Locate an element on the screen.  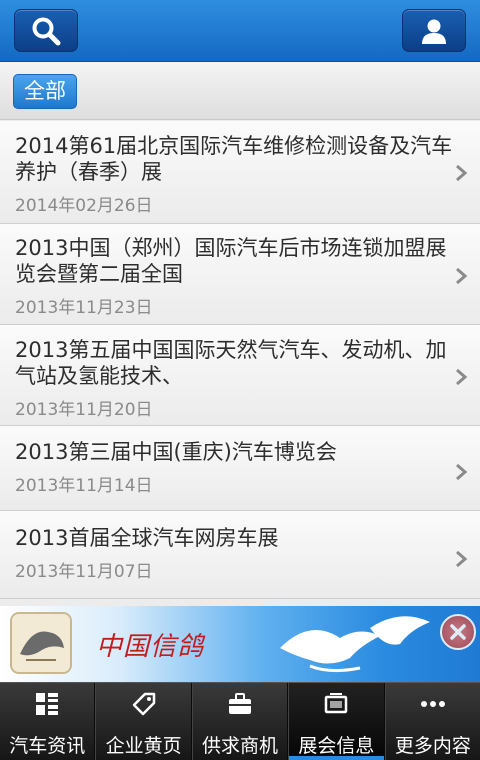
item-date: 2013年11月20日 is located at coordinates (84, 410).